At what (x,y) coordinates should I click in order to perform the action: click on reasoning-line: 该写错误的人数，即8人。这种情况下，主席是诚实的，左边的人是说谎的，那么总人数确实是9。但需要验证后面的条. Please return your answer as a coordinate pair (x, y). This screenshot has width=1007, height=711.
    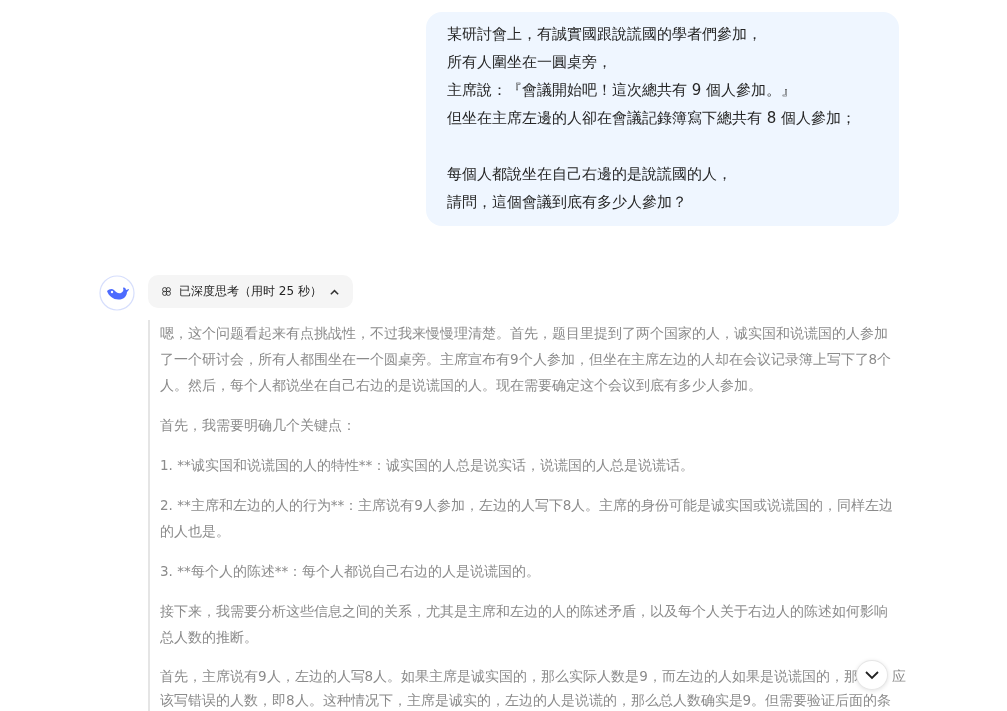
    Looking at the image, I should click on (526, 700).